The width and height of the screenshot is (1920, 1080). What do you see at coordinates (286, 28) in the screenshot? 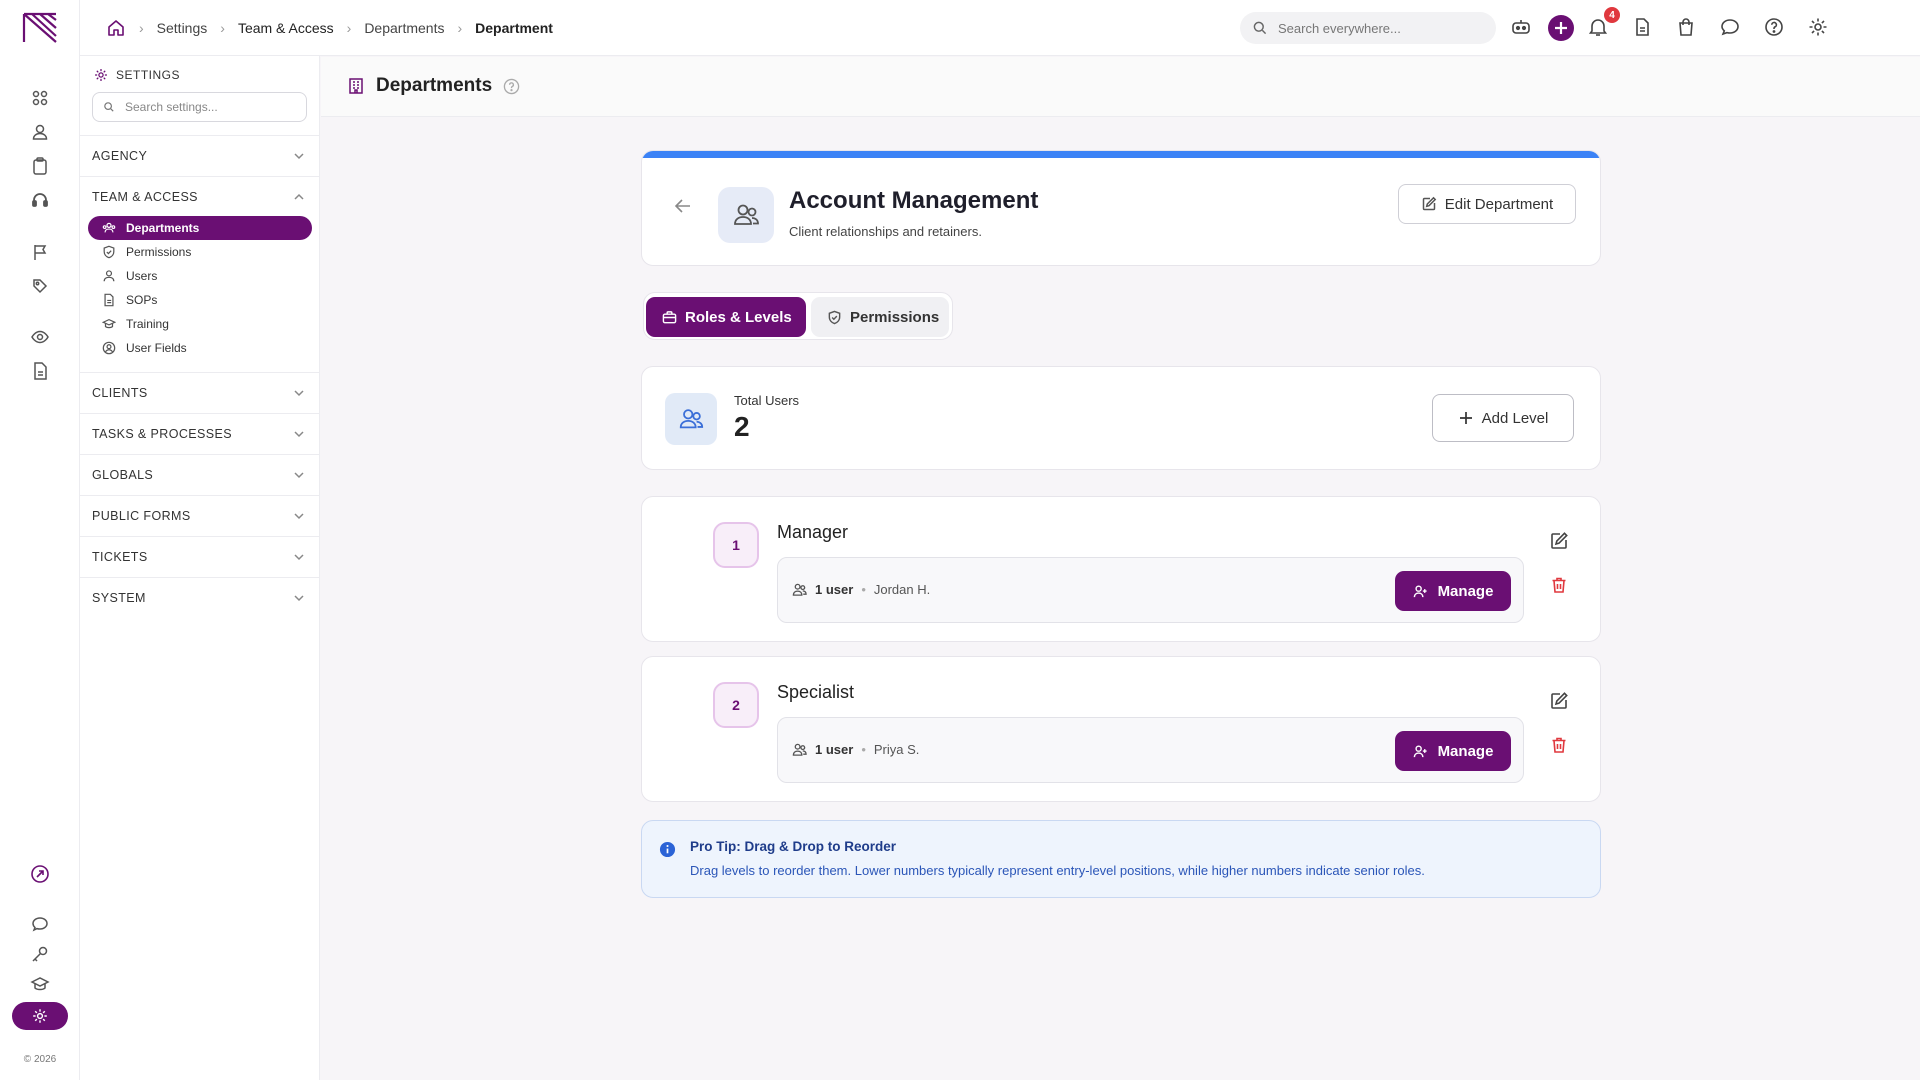
I see `breadcrumb-team-access: Team & Access` at bounding box center [286, 28].